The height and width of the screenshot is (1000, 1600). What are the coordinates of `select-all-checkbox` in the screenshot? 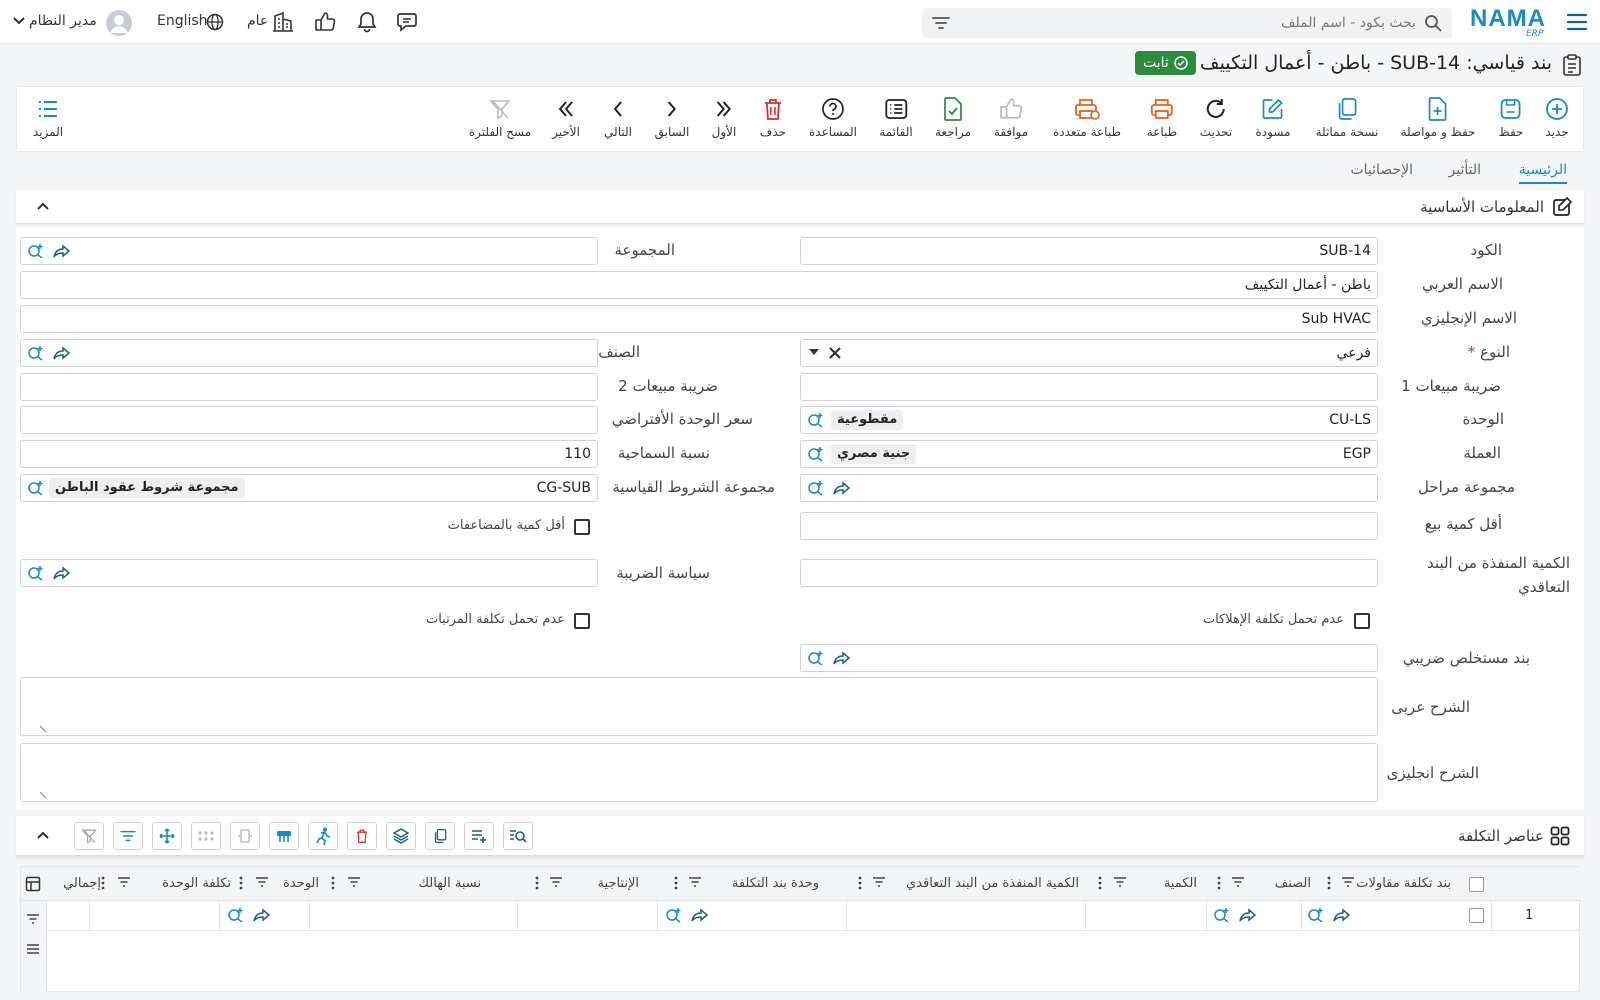 It's located at (1476, 884).